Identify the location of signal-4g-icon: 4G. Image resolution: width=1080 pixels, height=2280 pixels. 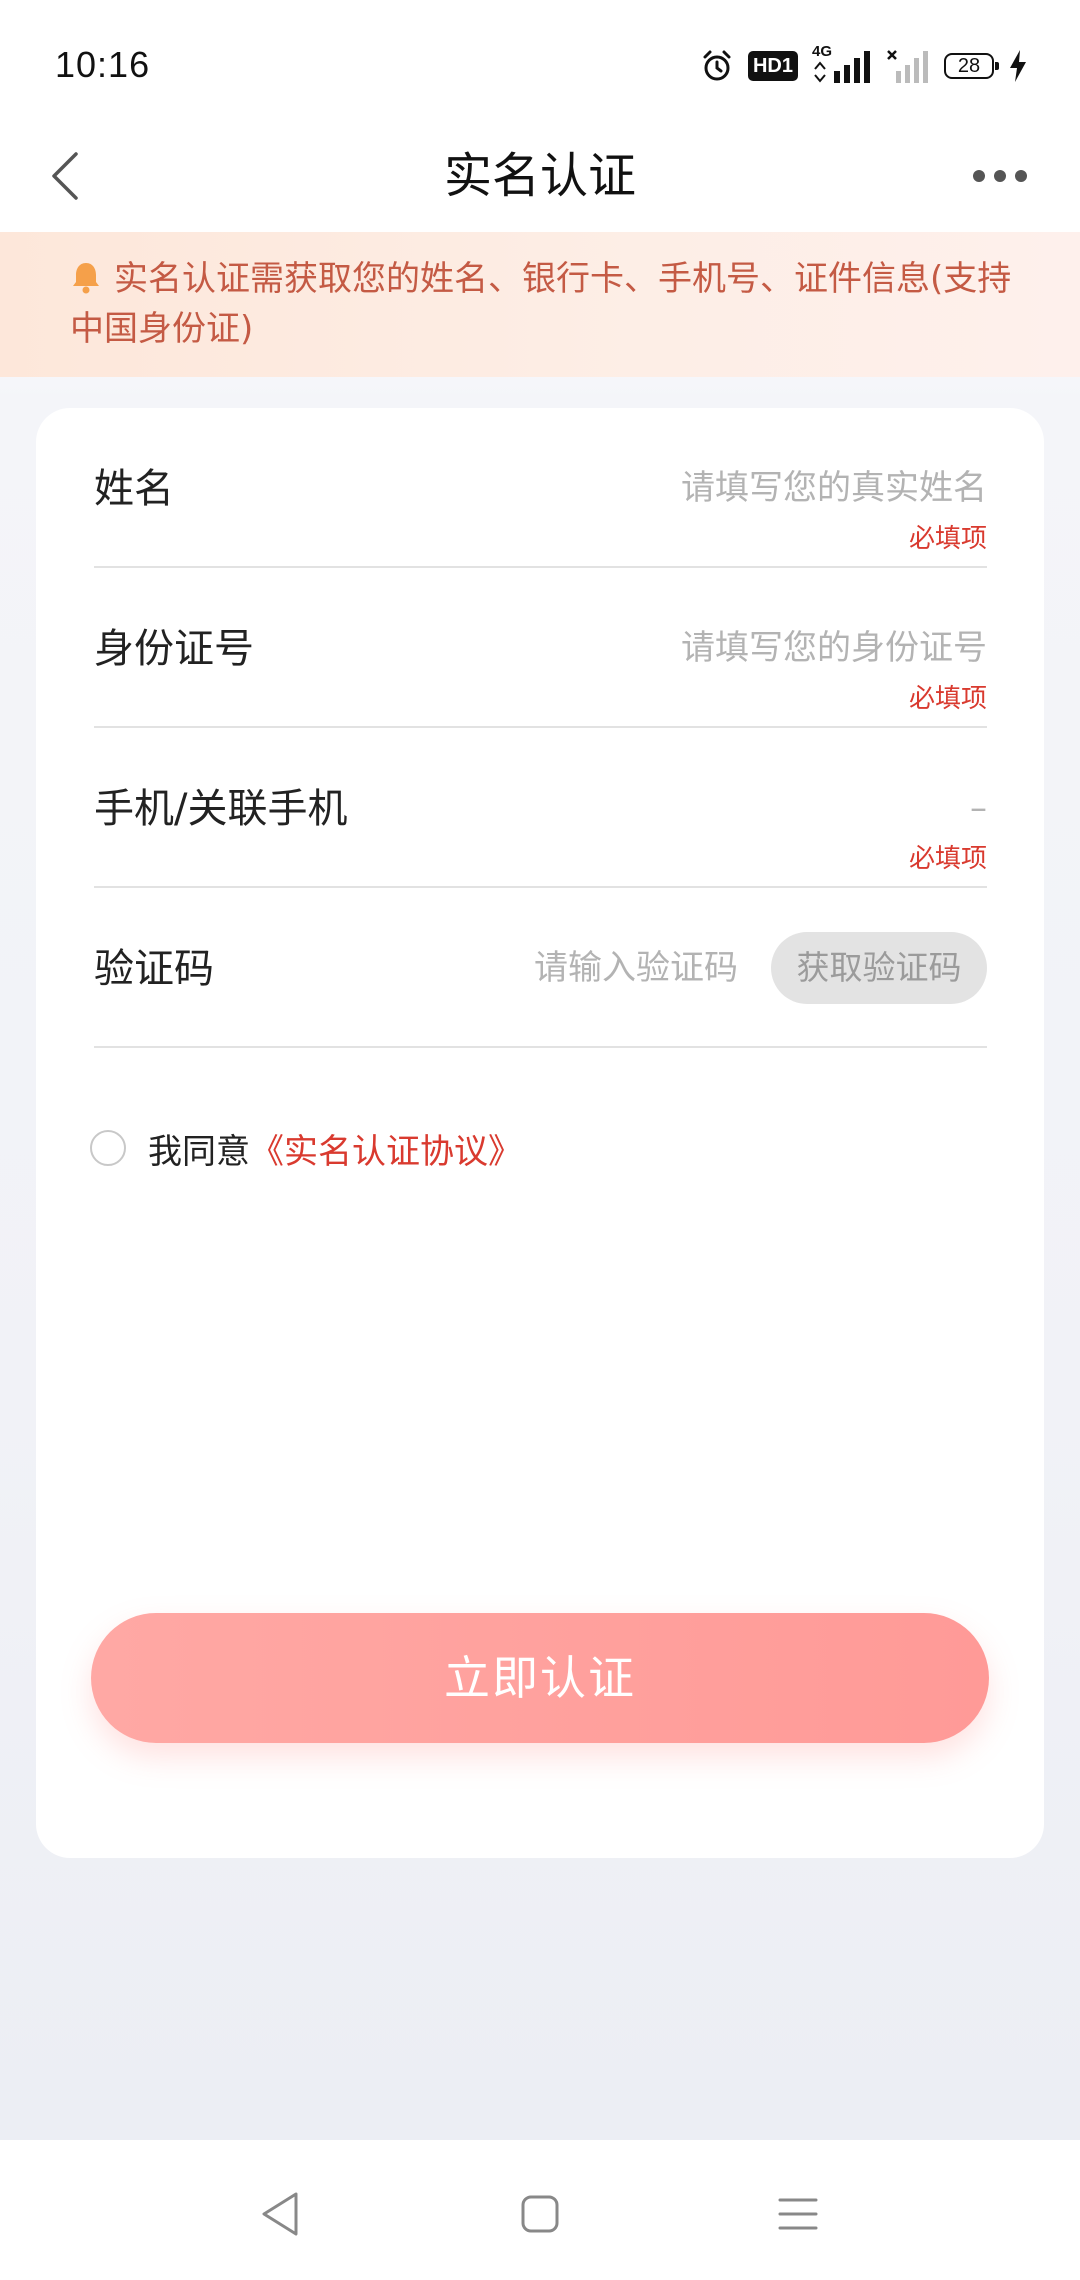
(842, 63).